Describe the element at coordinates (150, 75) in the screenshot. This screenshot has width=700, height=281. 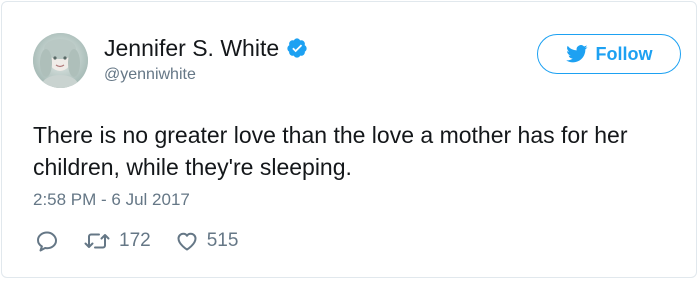
I see `author-handle: @yenniwhite` at that location.